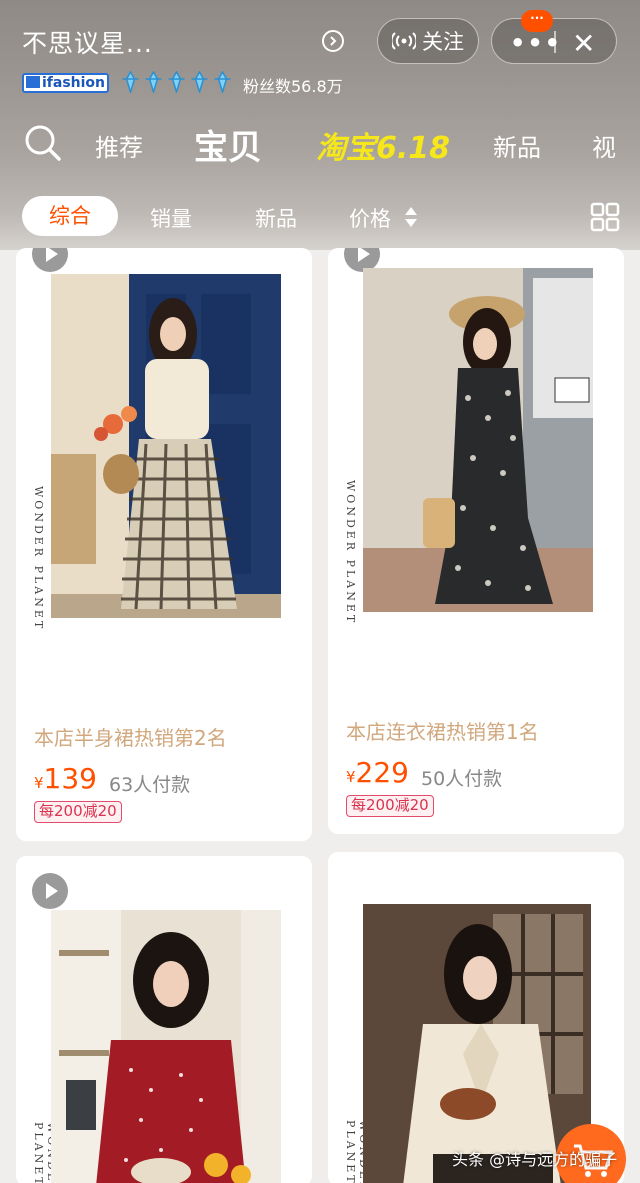 The width and height of the screenshot is (640, 1183). Describe the element at coordinates (70, 216) in the screenshot. I see `filter-comprehensive: 综合` at that location.